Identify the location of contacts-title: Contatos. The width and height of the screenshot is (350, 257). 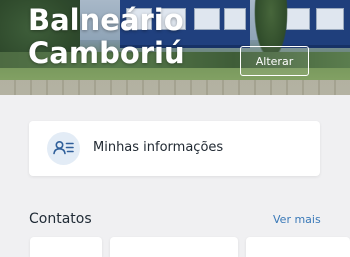
(60, 219).